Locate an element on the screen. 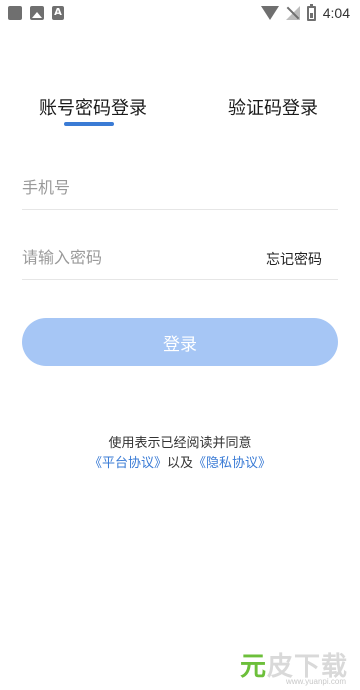 This screenshot has width=360, height=690. no-signal-icon is located at coordinates (292, 13).